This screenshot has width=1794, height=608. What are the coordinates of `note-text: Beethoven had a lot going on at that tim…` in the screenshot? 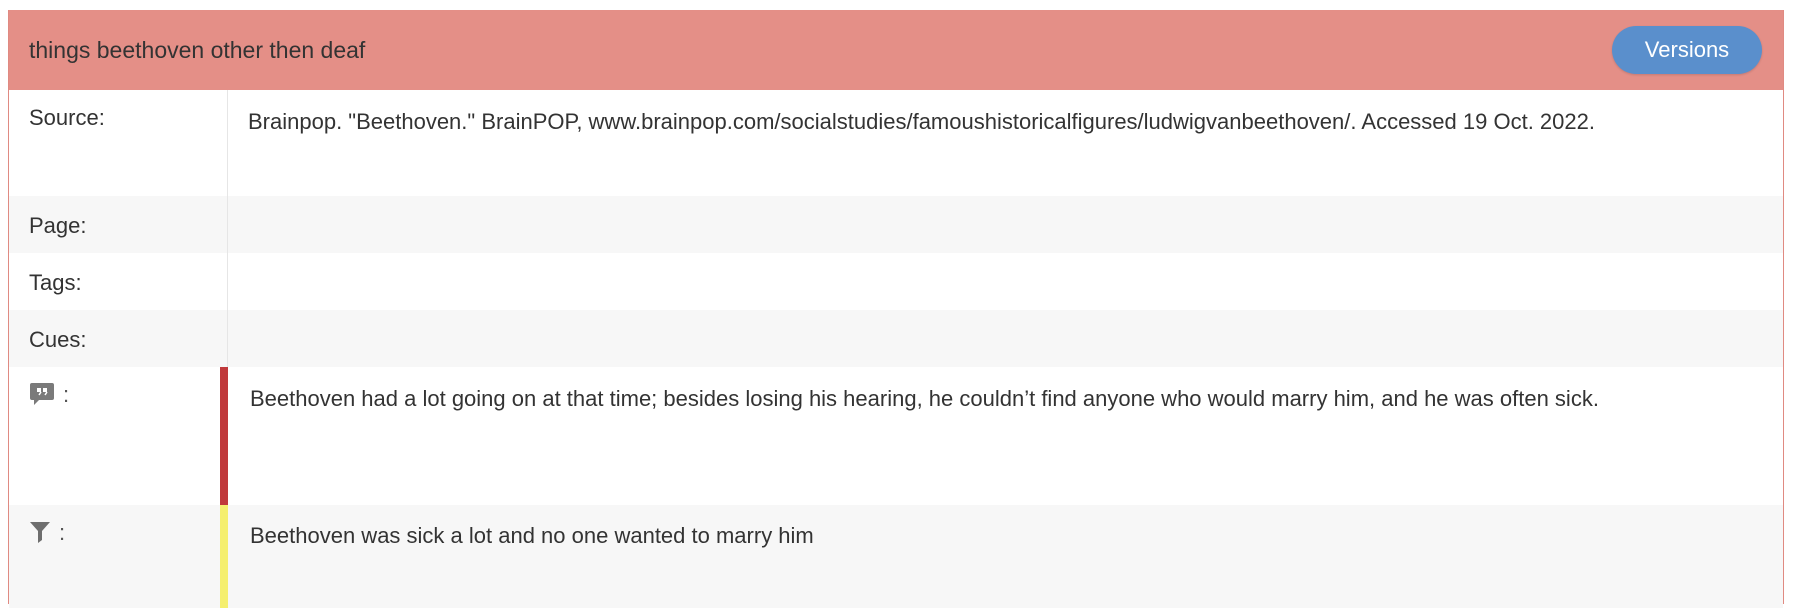 It's located at (924, 398).